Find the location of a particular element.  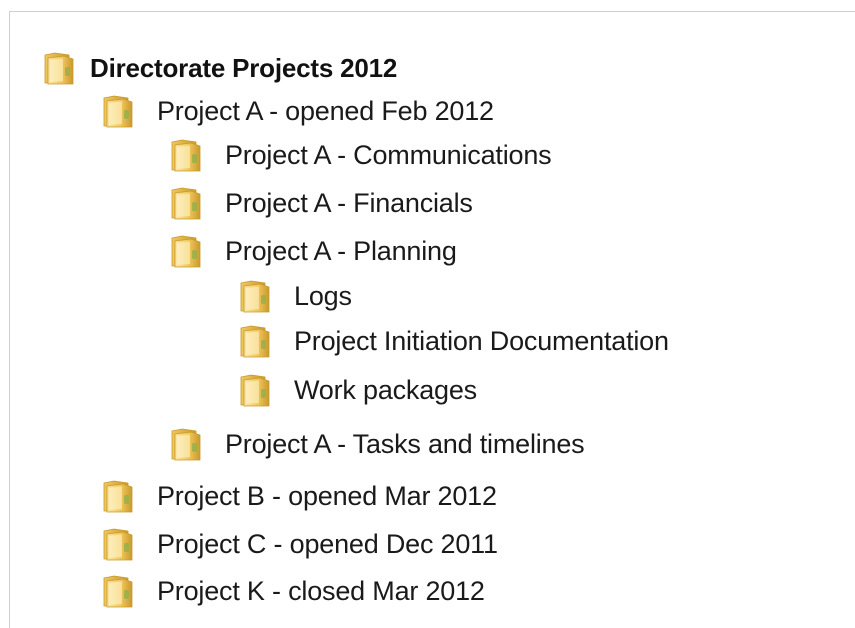

tree-node-project-k: Project K - closed Mar 2012 is located at coordinates (293, 591).